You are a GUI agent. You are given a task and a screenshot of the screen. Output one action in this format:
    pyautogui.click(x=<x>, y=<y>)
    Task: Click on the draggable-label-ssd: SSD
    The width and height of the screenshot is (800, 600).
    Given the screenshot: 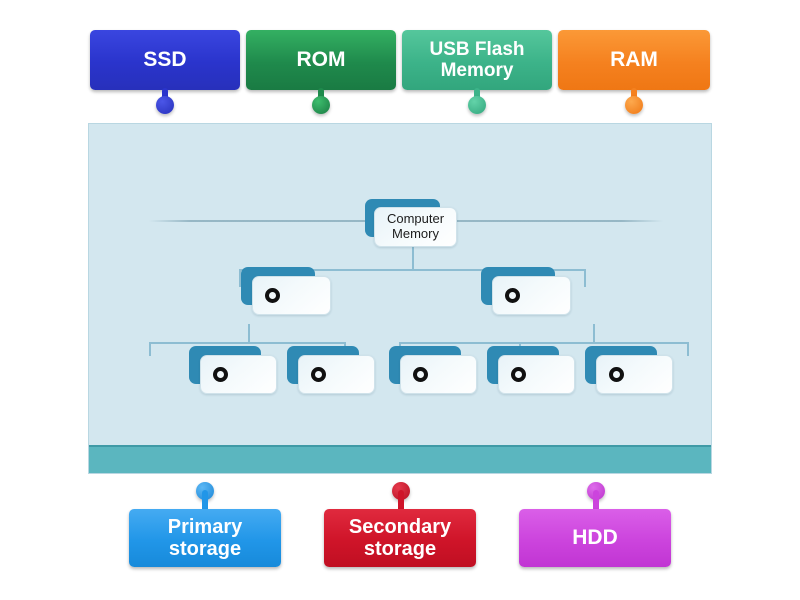 What is the action you would take?
    pyautogui.click(x=165, y=60)
    